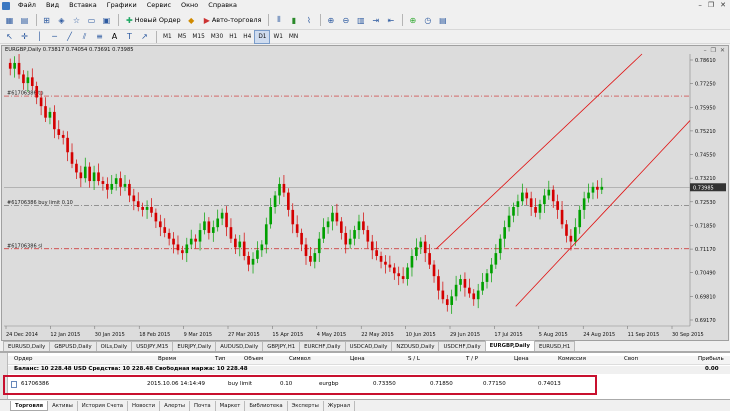 The height and width of the screenshot is (411, 730). Describe the element at coordinates (360, 20) in the screenshot. I see `tile-windows-icon: ▥` at that location.